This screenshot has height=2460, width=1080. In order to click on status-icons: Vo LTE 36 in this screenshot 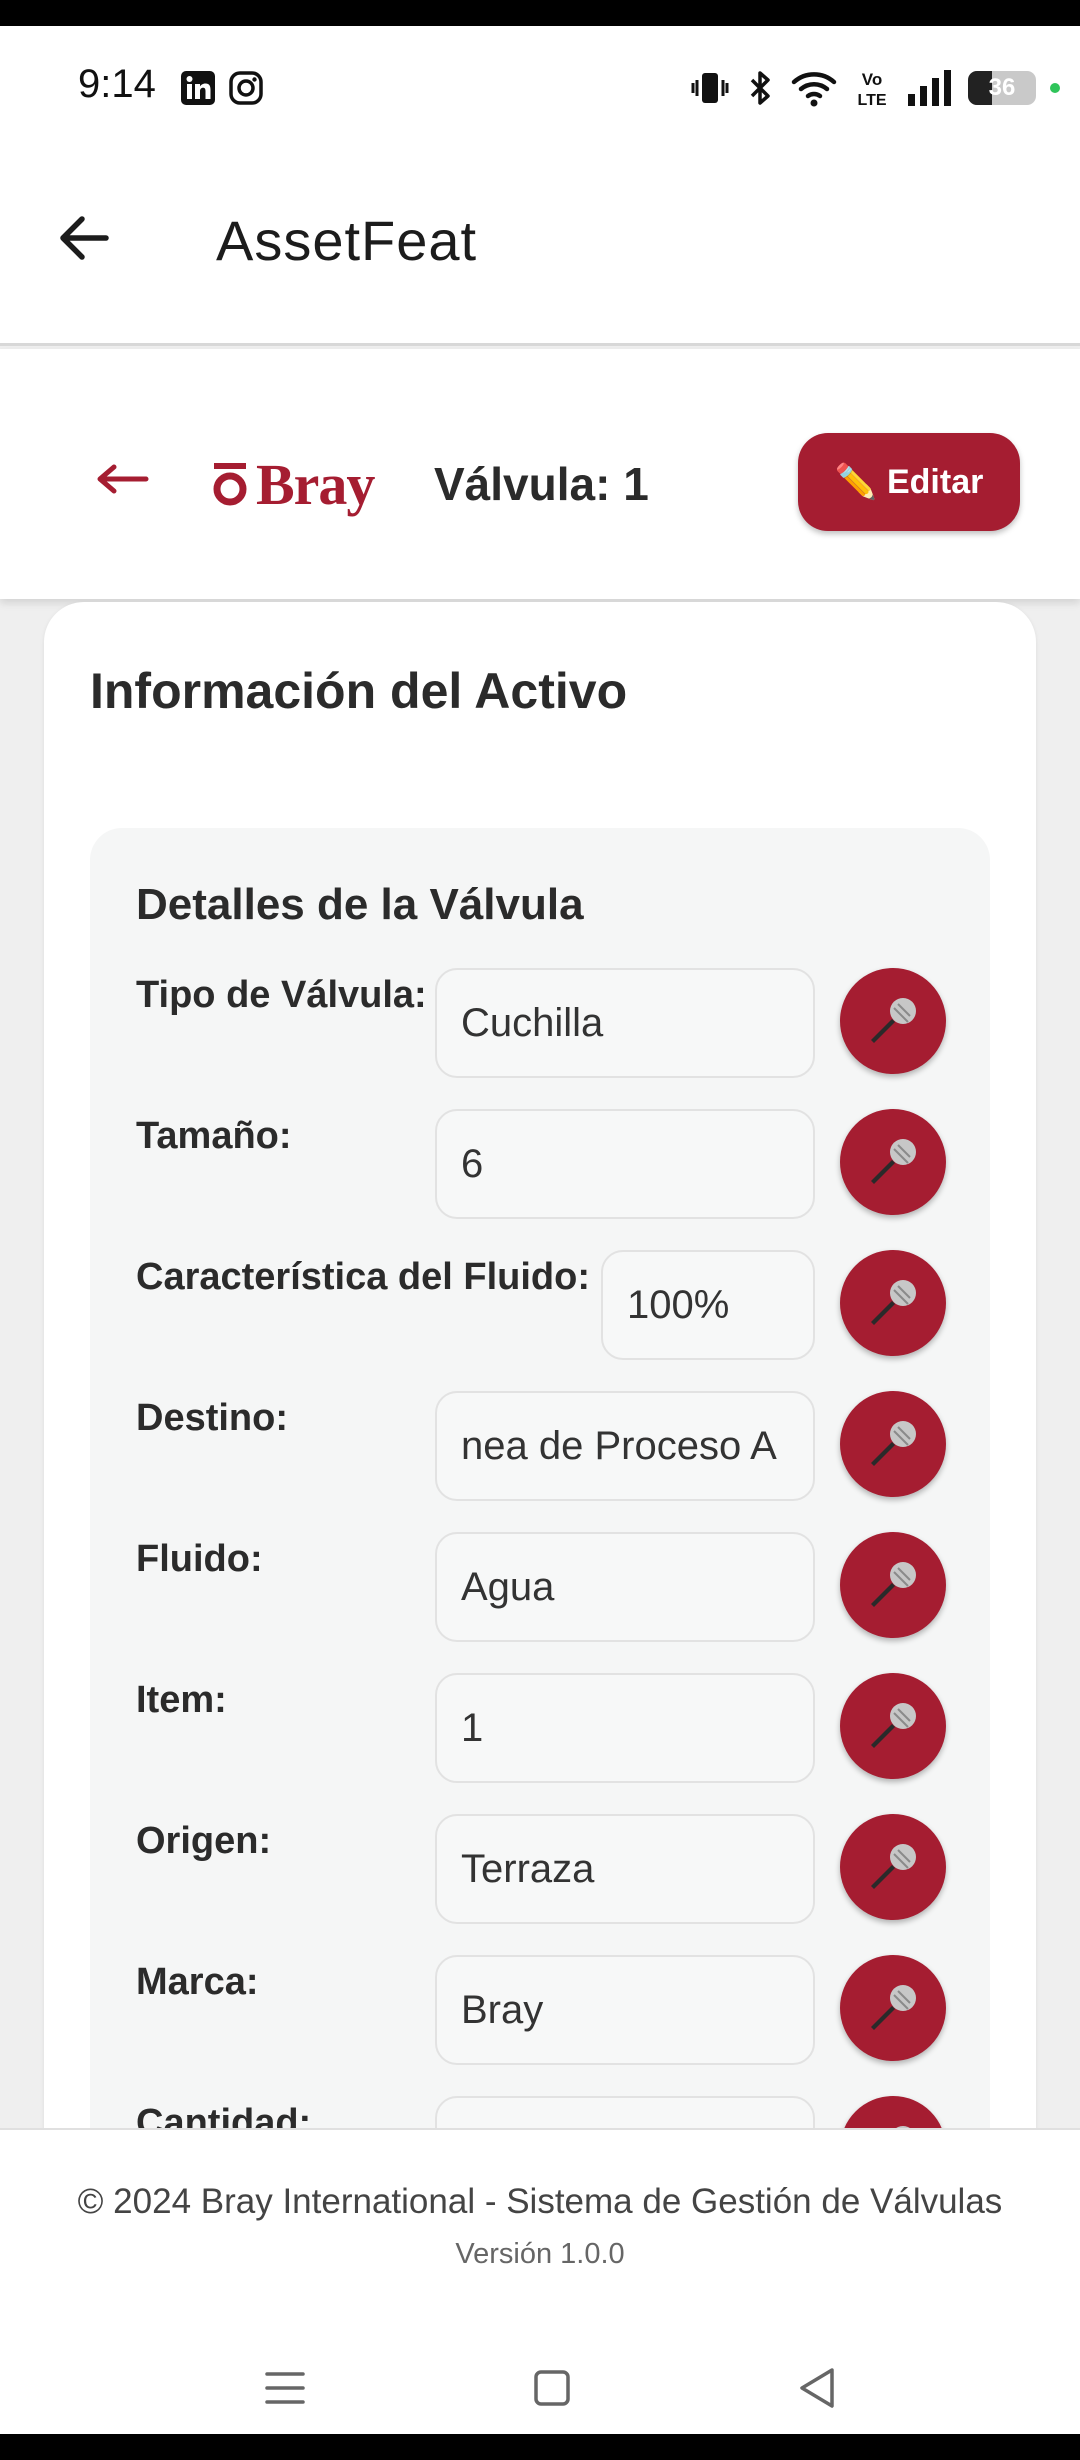, I will do `click(875, 88)`.